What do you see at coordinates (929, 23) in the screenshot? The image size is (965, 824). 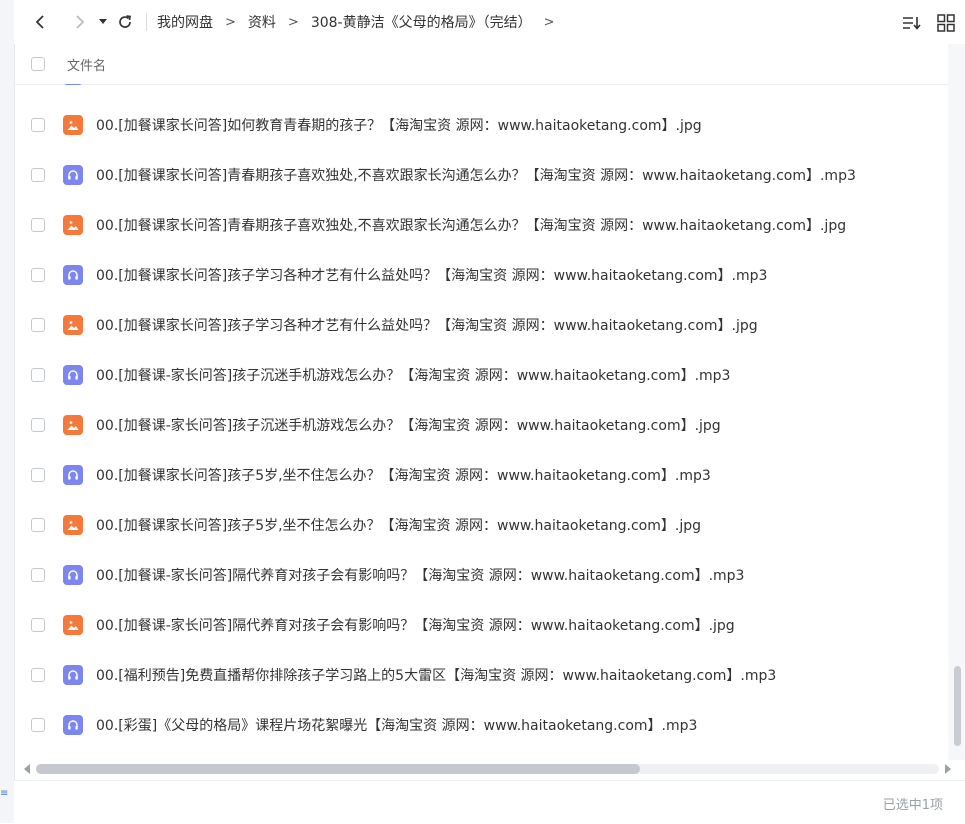 I see `view-tools` at bounding box center [929, 23].